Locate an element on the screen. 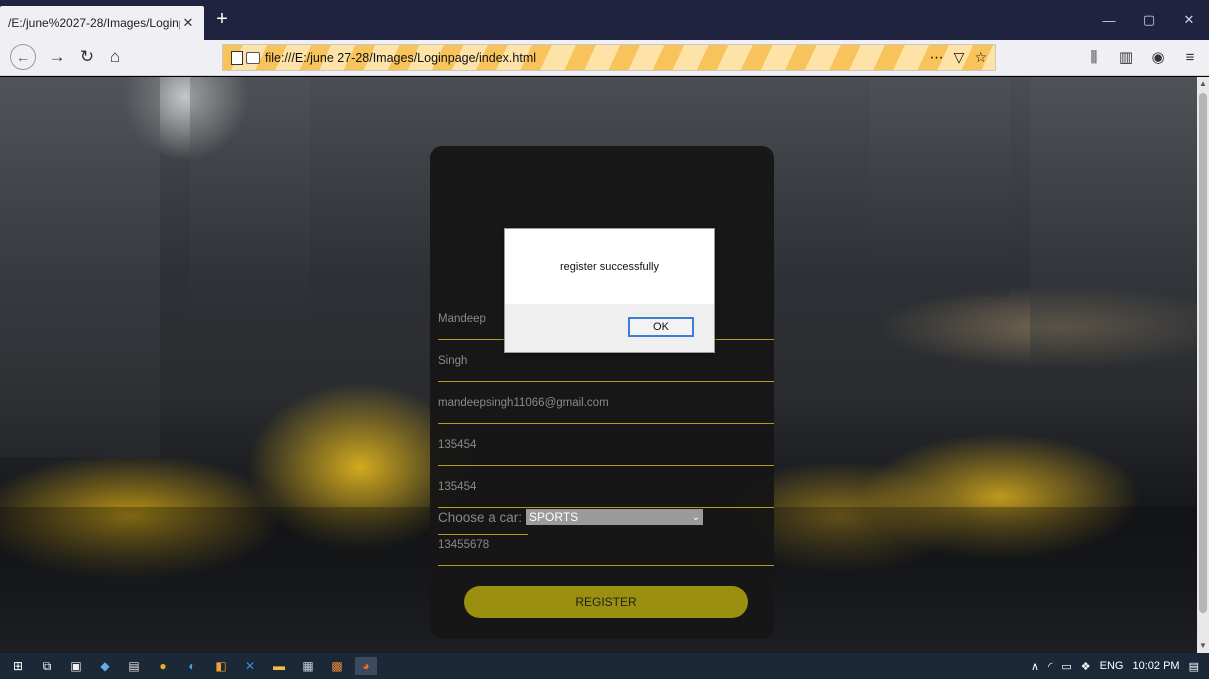  ok-button: OK is located at coordinates (661, 327).